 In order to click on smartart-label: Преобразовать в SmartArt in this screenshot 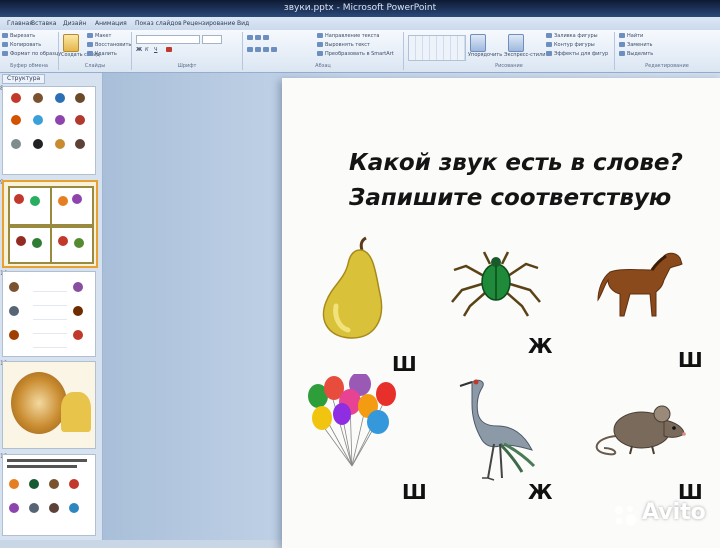, I will do `click(359, 54)`.